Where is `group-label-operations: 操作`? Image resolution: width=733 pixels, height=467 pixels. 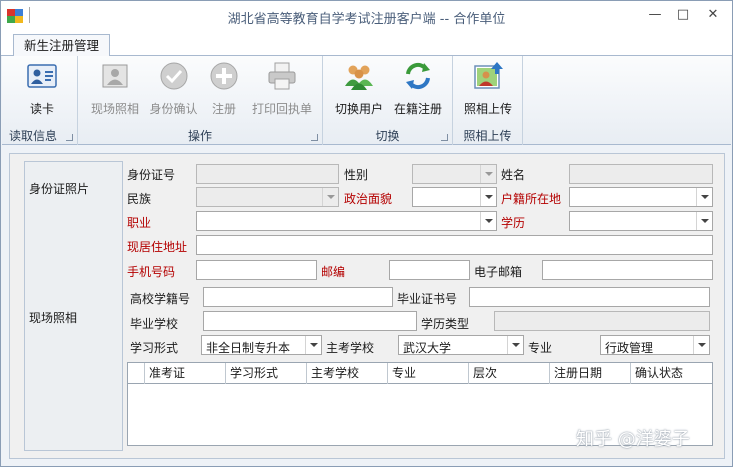
group-label-operations: 操作 is located at coordinates (199, 136).